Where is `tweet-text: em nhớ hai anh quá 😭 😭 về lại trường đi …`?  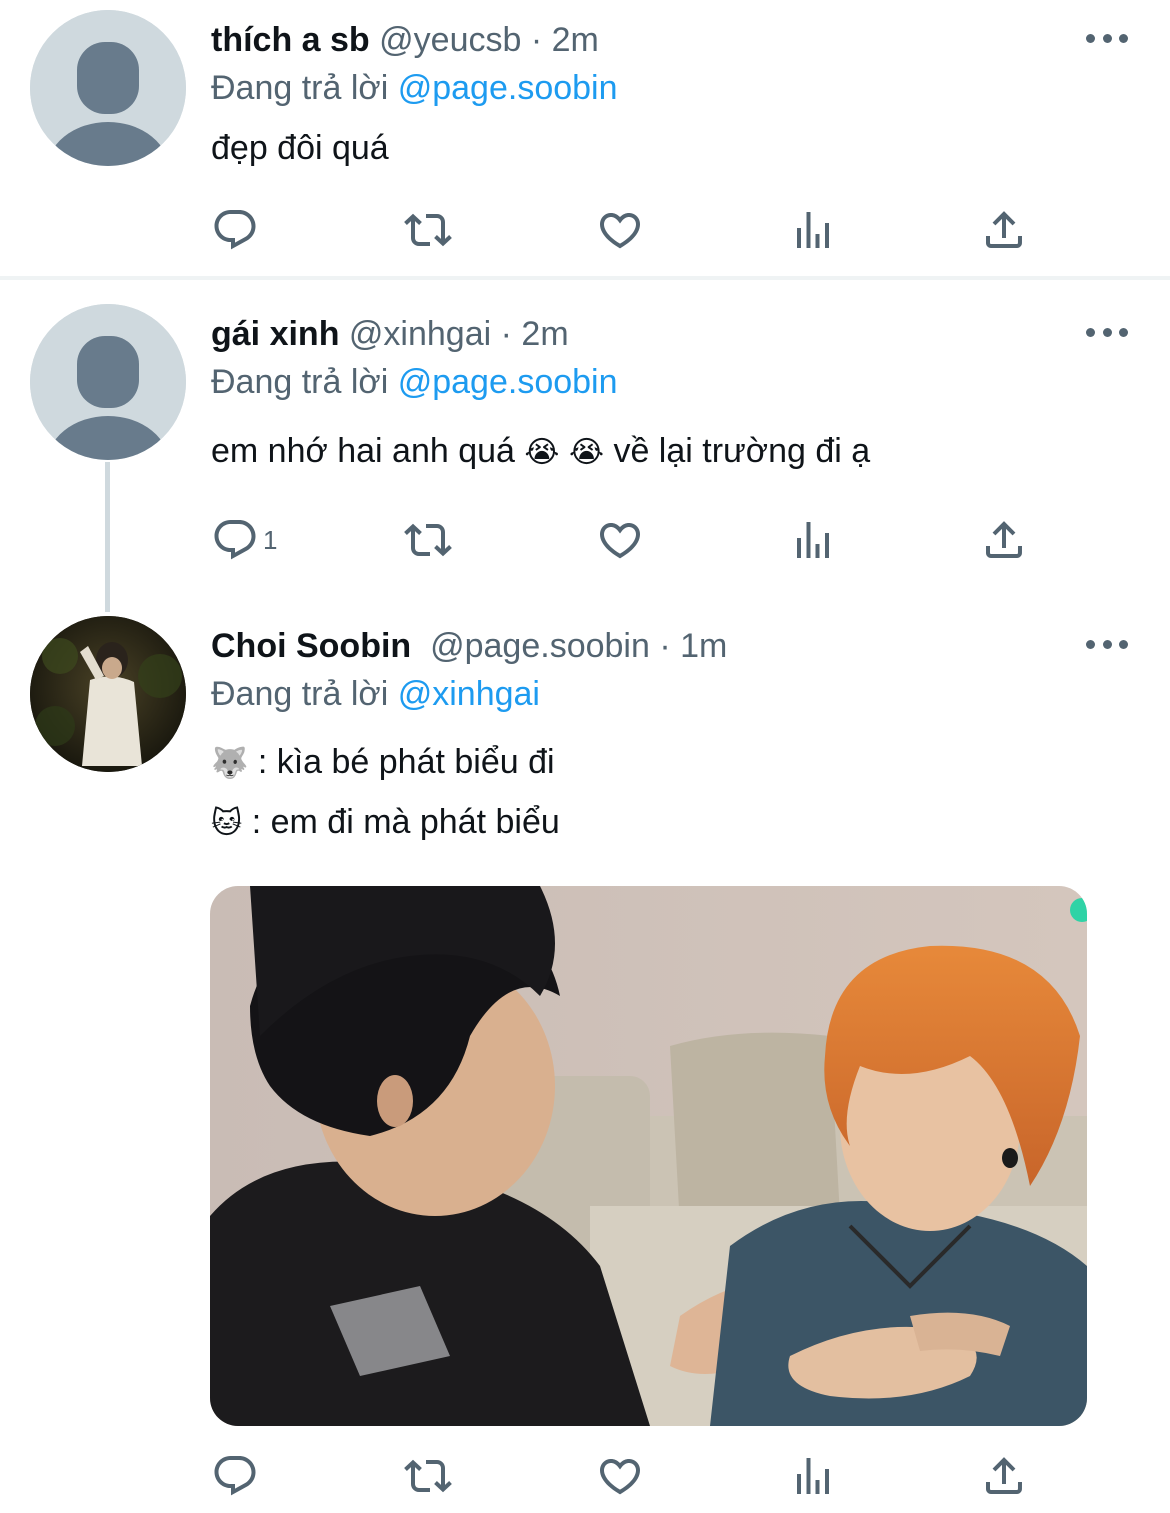 tweet-text: em nhớ hai anh quá 😭 😭 về lại trường đi … is located at coordinates (540, 452).